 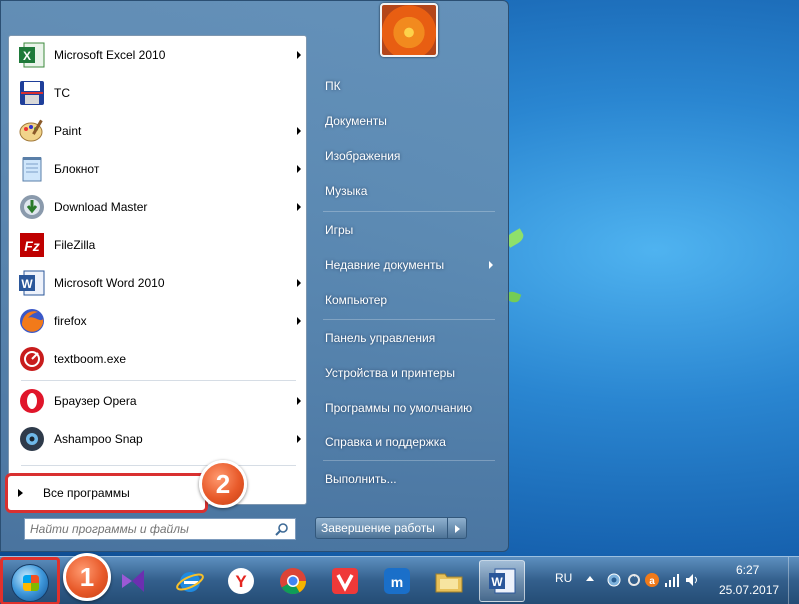 I want to click on start-item-excel: X Microsoft Excel 2010, so click(x=158, y=55).